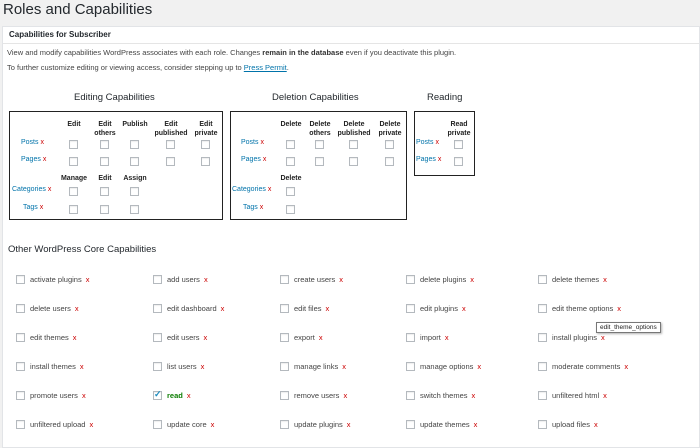 The image size is (700, 448). What do you see at coordinates (583, 366) in the screenshot?
I see `core-capability-item: moderate comments x` at bounding box center [583, 366].